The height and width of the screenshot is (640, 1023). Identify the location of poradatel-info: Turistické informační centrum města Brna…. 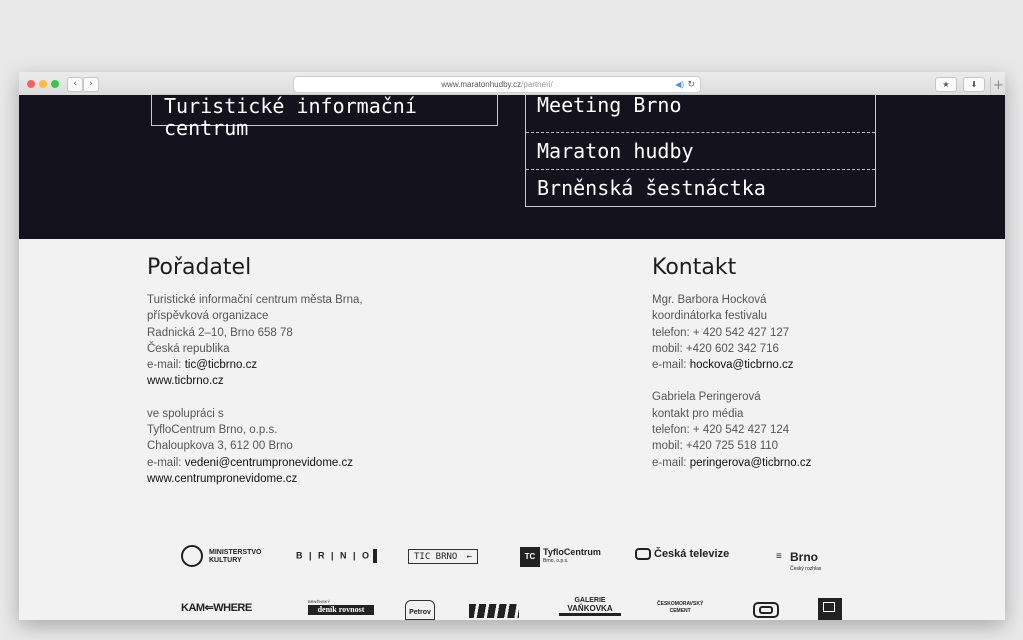
(307, 389).